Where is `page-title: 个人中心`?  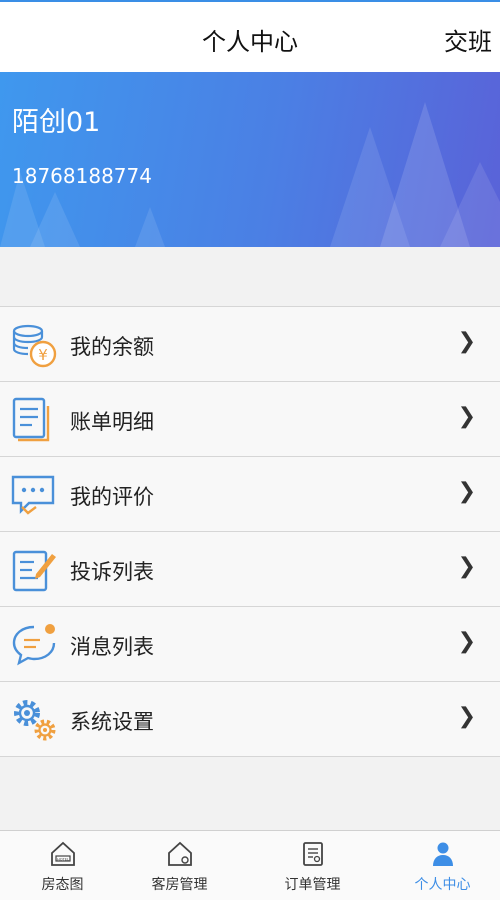 page-title: 个人中心 is located at coordinates (250, 42).